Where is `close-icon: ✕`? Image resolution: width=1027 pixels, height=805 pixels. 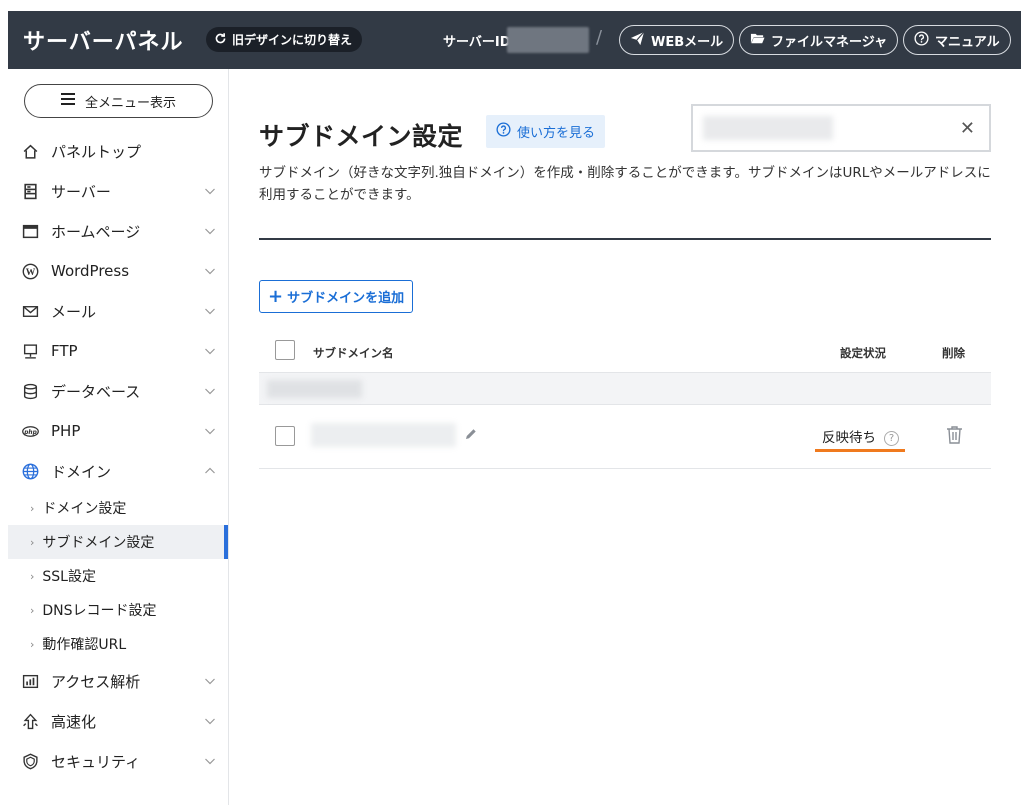
close-icon: ✕ is located at coordinates (967, 128).